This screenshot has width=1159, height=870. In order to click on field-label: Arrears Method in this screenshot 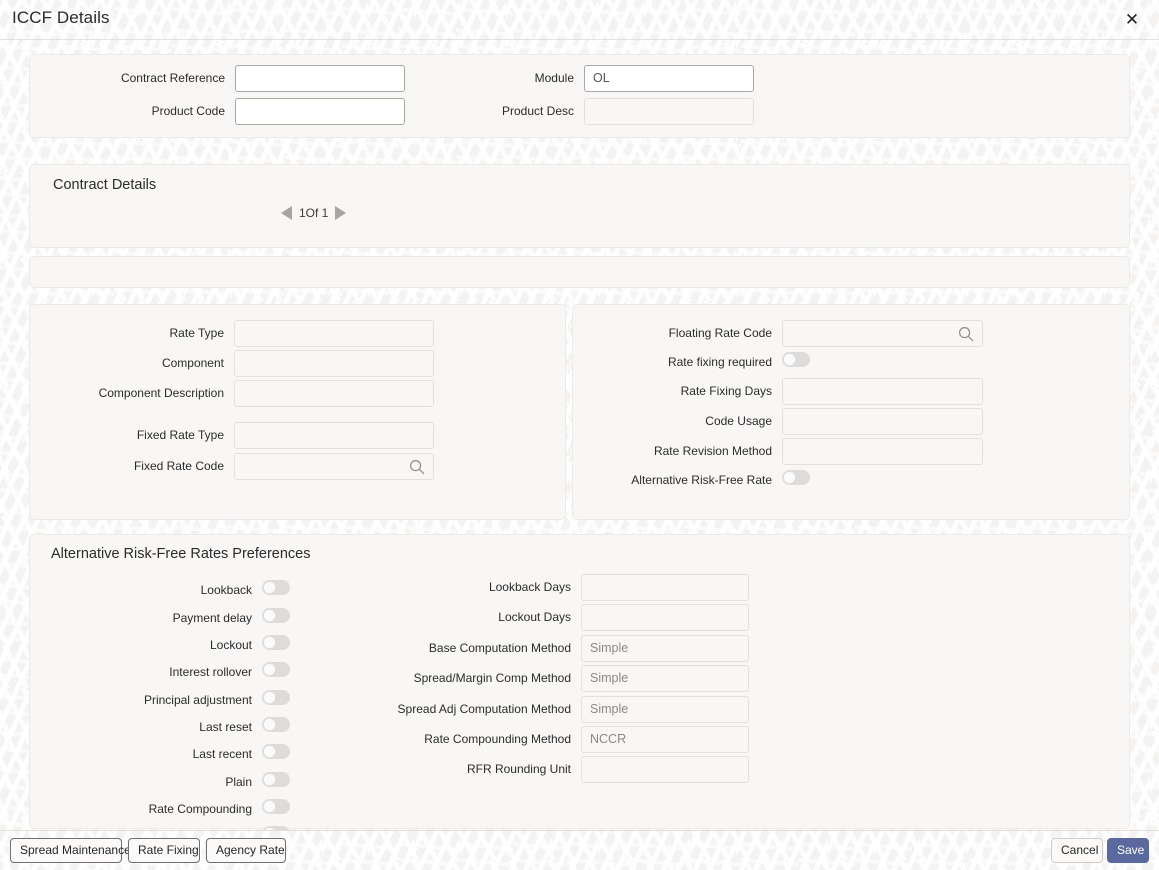, I will do `click(210, 826)`.